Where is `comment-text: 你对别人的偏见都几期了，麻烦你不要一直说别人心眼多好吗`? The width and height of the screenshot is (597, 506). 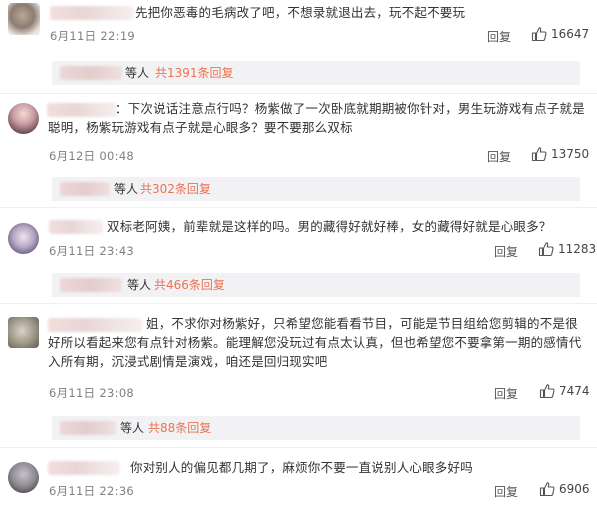
comment-text: 你对别人的偏见都几期了，麻烦你不要一直说别人心眼多好吗 is located at coordinates (301, 467).